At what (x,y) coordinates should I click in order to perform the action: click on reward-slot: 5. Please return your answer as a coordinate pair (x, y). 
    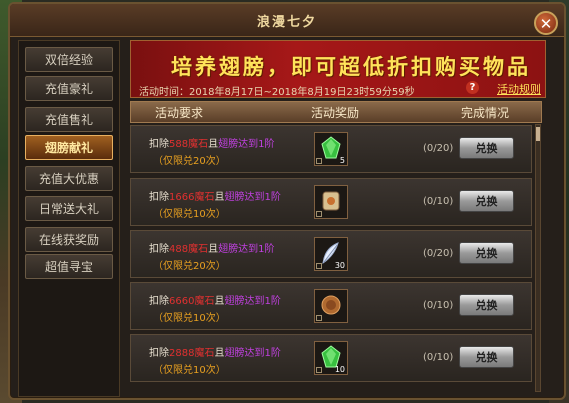
    Looking at the image, I should click on (331, 149).